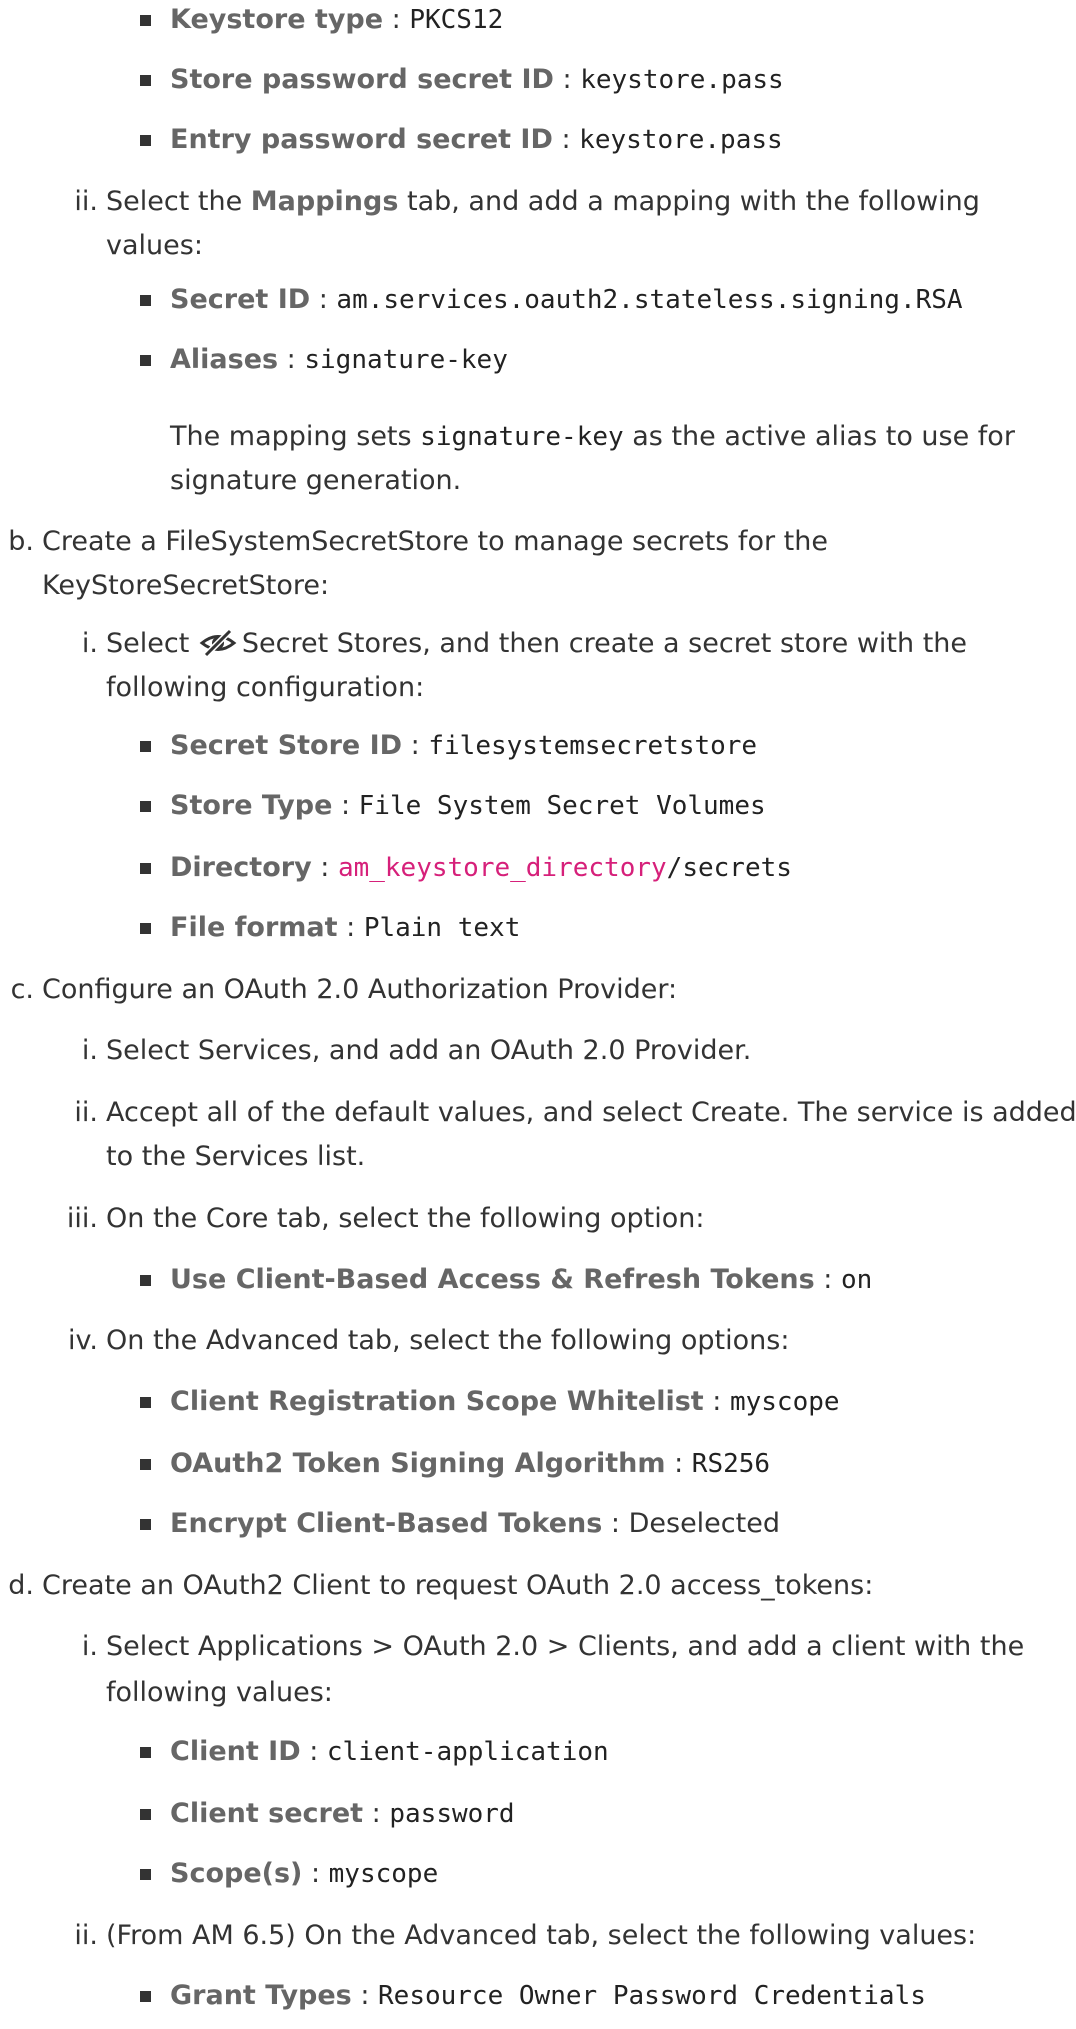 The height and width of the screenshot is (2029, 1076). Describe the element at coordinates (406, 360) in the screenshot. I see `field-value: signature-key` at that location.